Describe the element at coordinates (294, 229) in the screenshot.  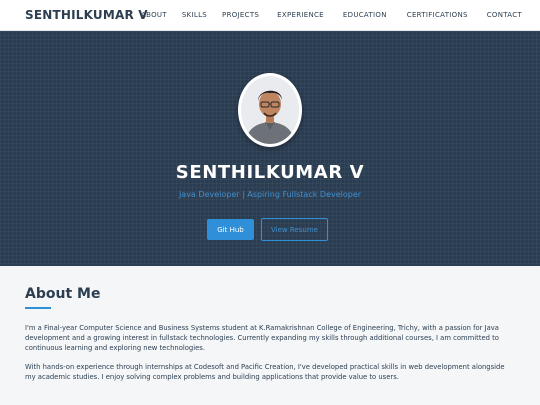
I see `view-resume-button: View Resume` at that location.